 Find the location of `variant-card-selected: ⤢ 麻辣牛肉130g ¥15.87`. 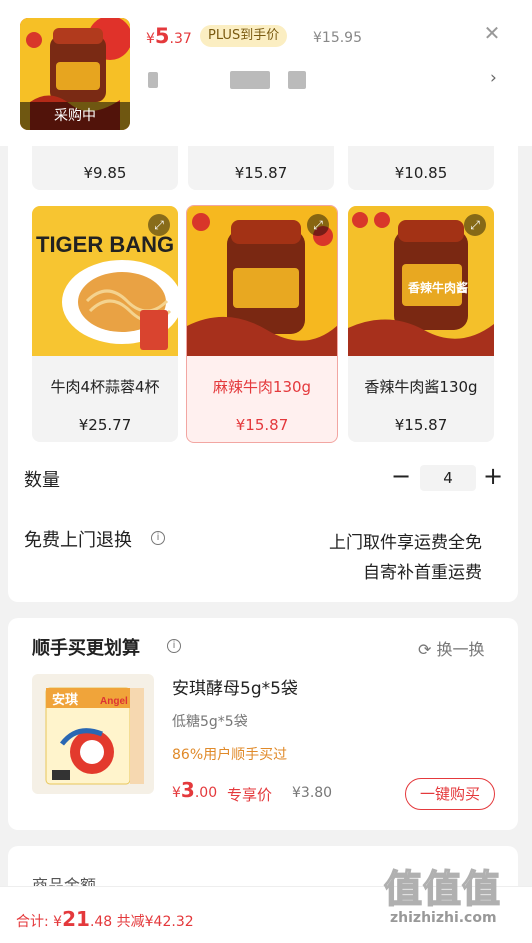

variant-card-selected: ⤢ 麻辣牛肉130g ¥15.87 is located at coordinates (262, 324).